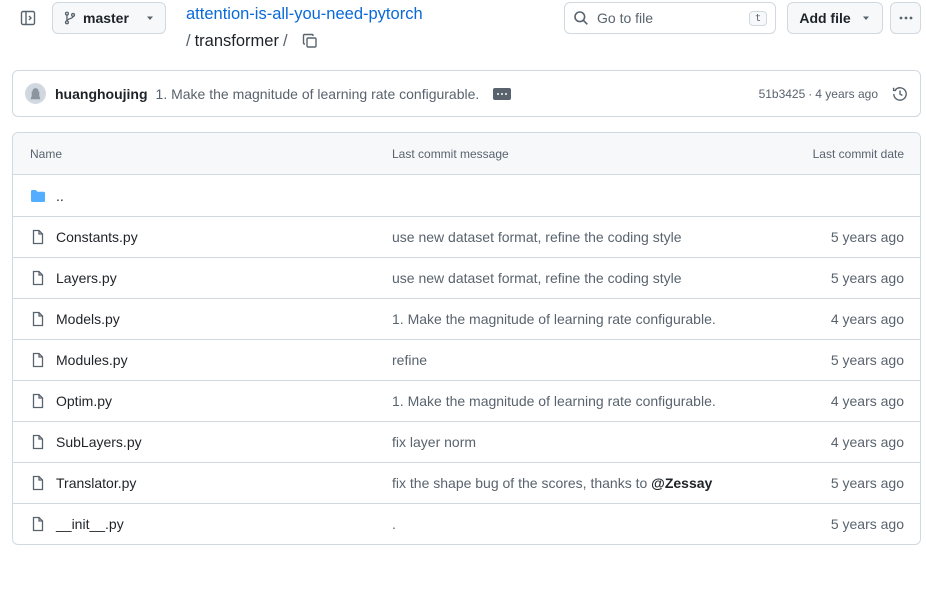 The image size is (926, 589). What do you see at coordinates (88, 319) in the screenshot?
I see `file-name-link: Models.py` at bounding box center [88, 319].